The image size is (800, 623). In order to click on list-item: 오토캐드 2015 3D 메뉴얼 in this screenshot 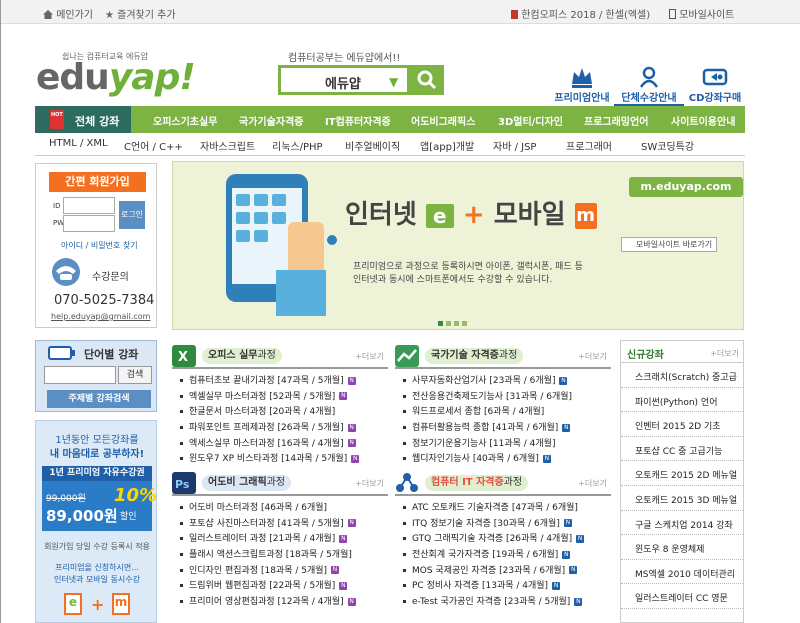, I will do `click(682, 498)`.